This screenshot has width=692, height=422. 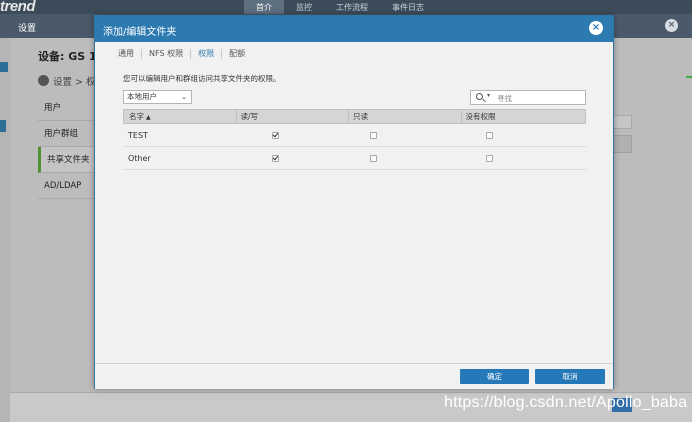 I want to click on sidebar-item-users: 用户, so click(x=66, y=108).